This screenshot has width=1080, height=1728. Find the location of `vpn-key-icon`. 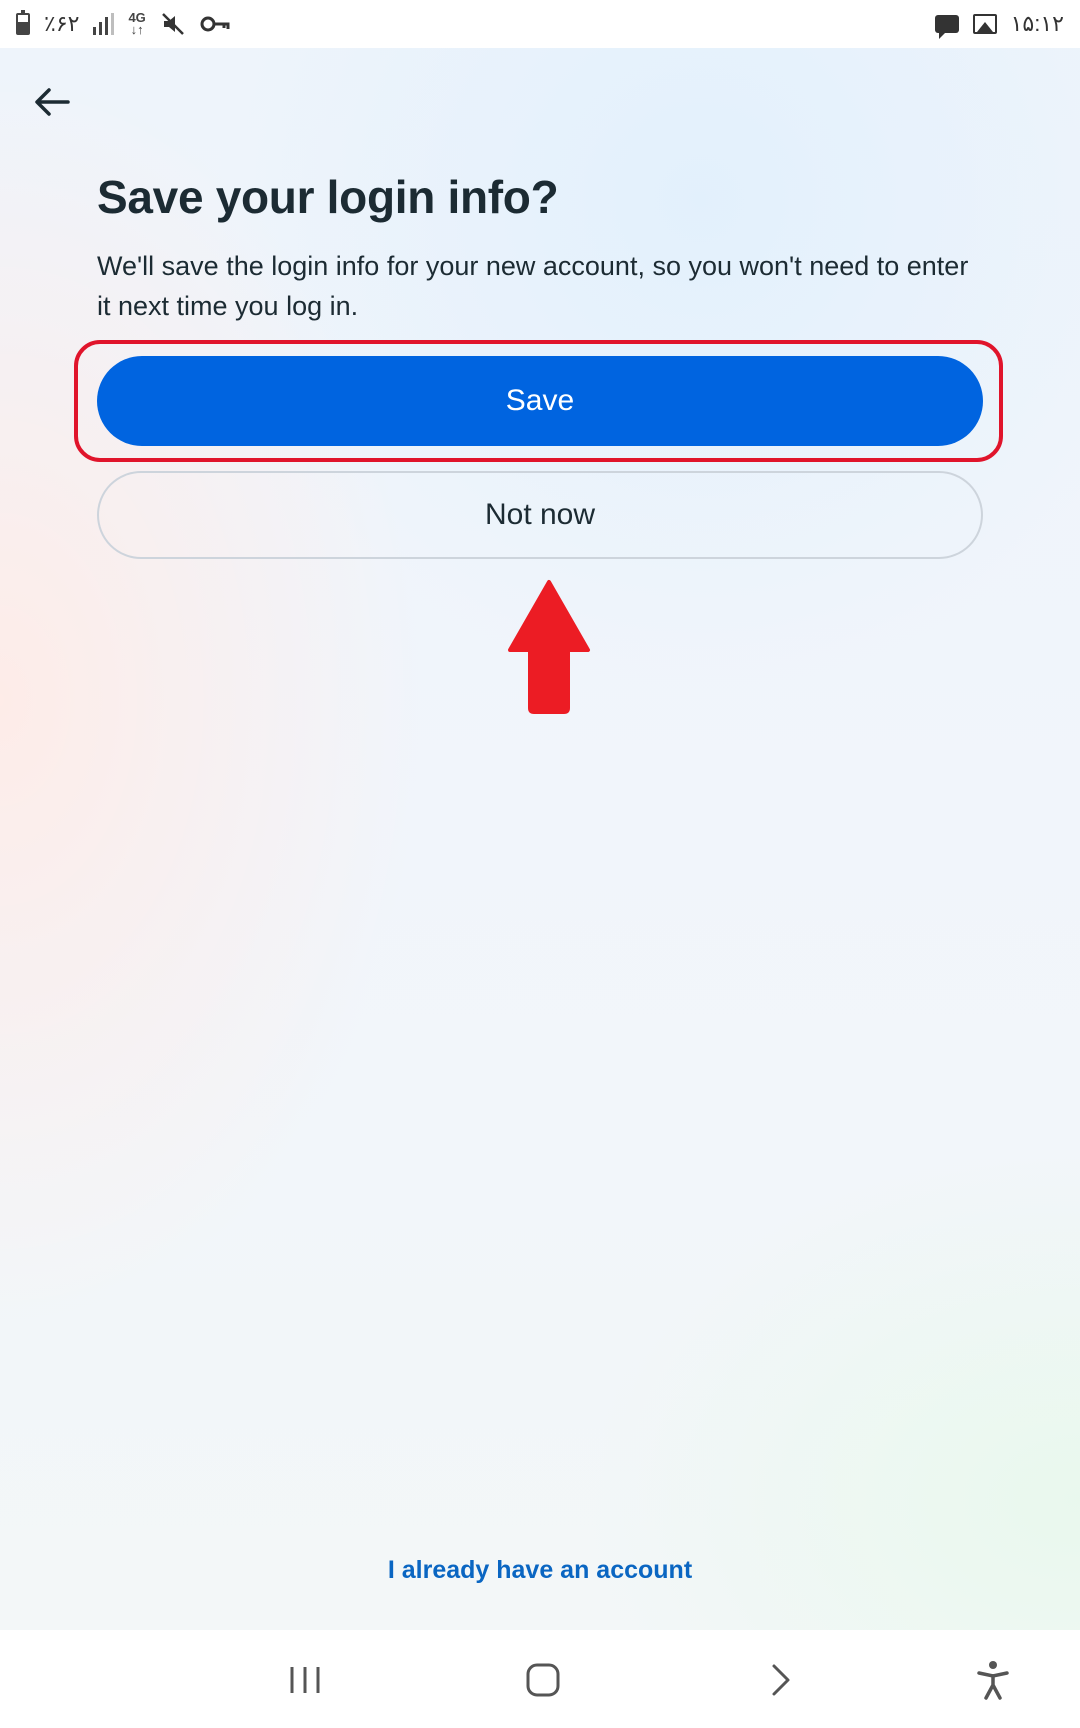

vpn-key-icon is located at coordinates (215, 24).